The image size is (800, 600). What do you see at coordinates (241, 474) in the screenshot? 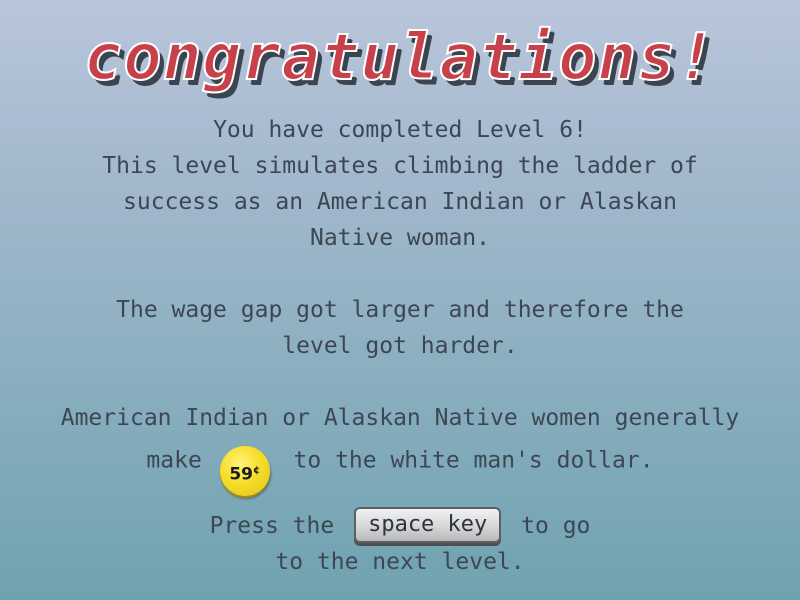
I see `coin-value: 59` at bounding box center [241, 474].